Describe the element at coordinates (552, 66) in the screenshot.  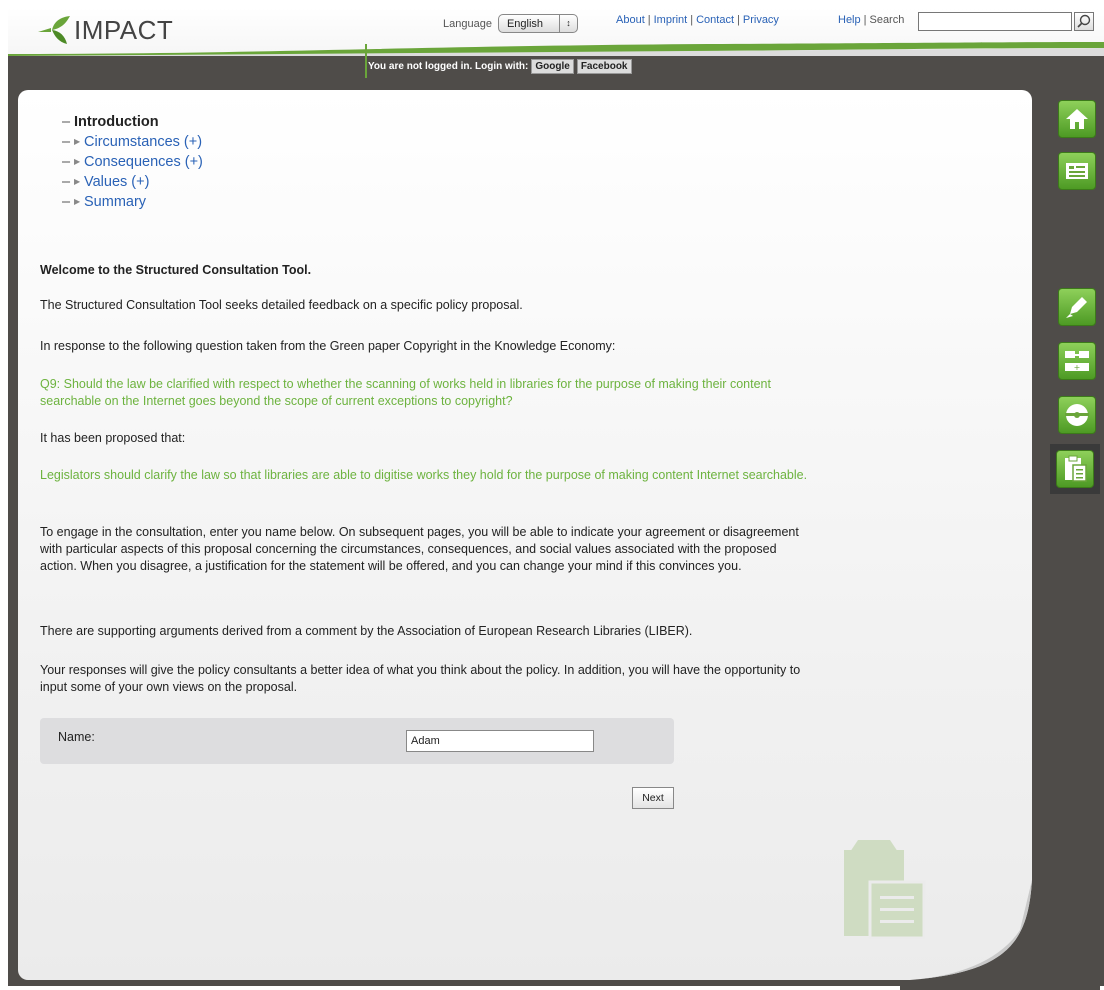
I see `login-google-button: Google` at that location.